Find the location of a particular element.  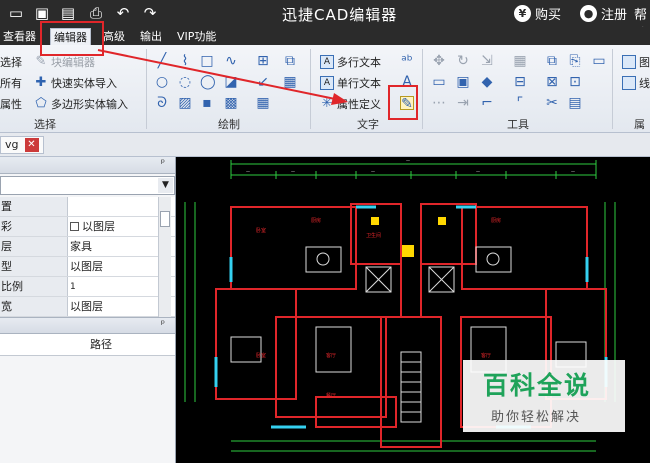

save-as-icon: ▤ is located at coordinates (68, 13).